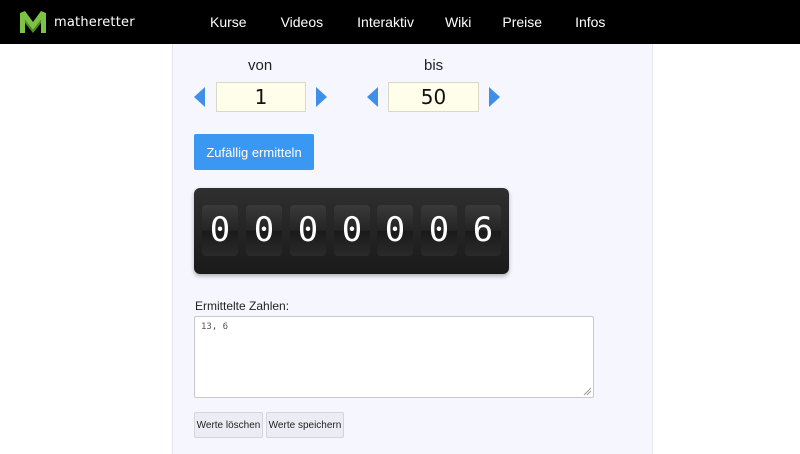  Describe the element at coordinates (433, 97) in the screenshot. I see `to-value-field: 50` at that location.